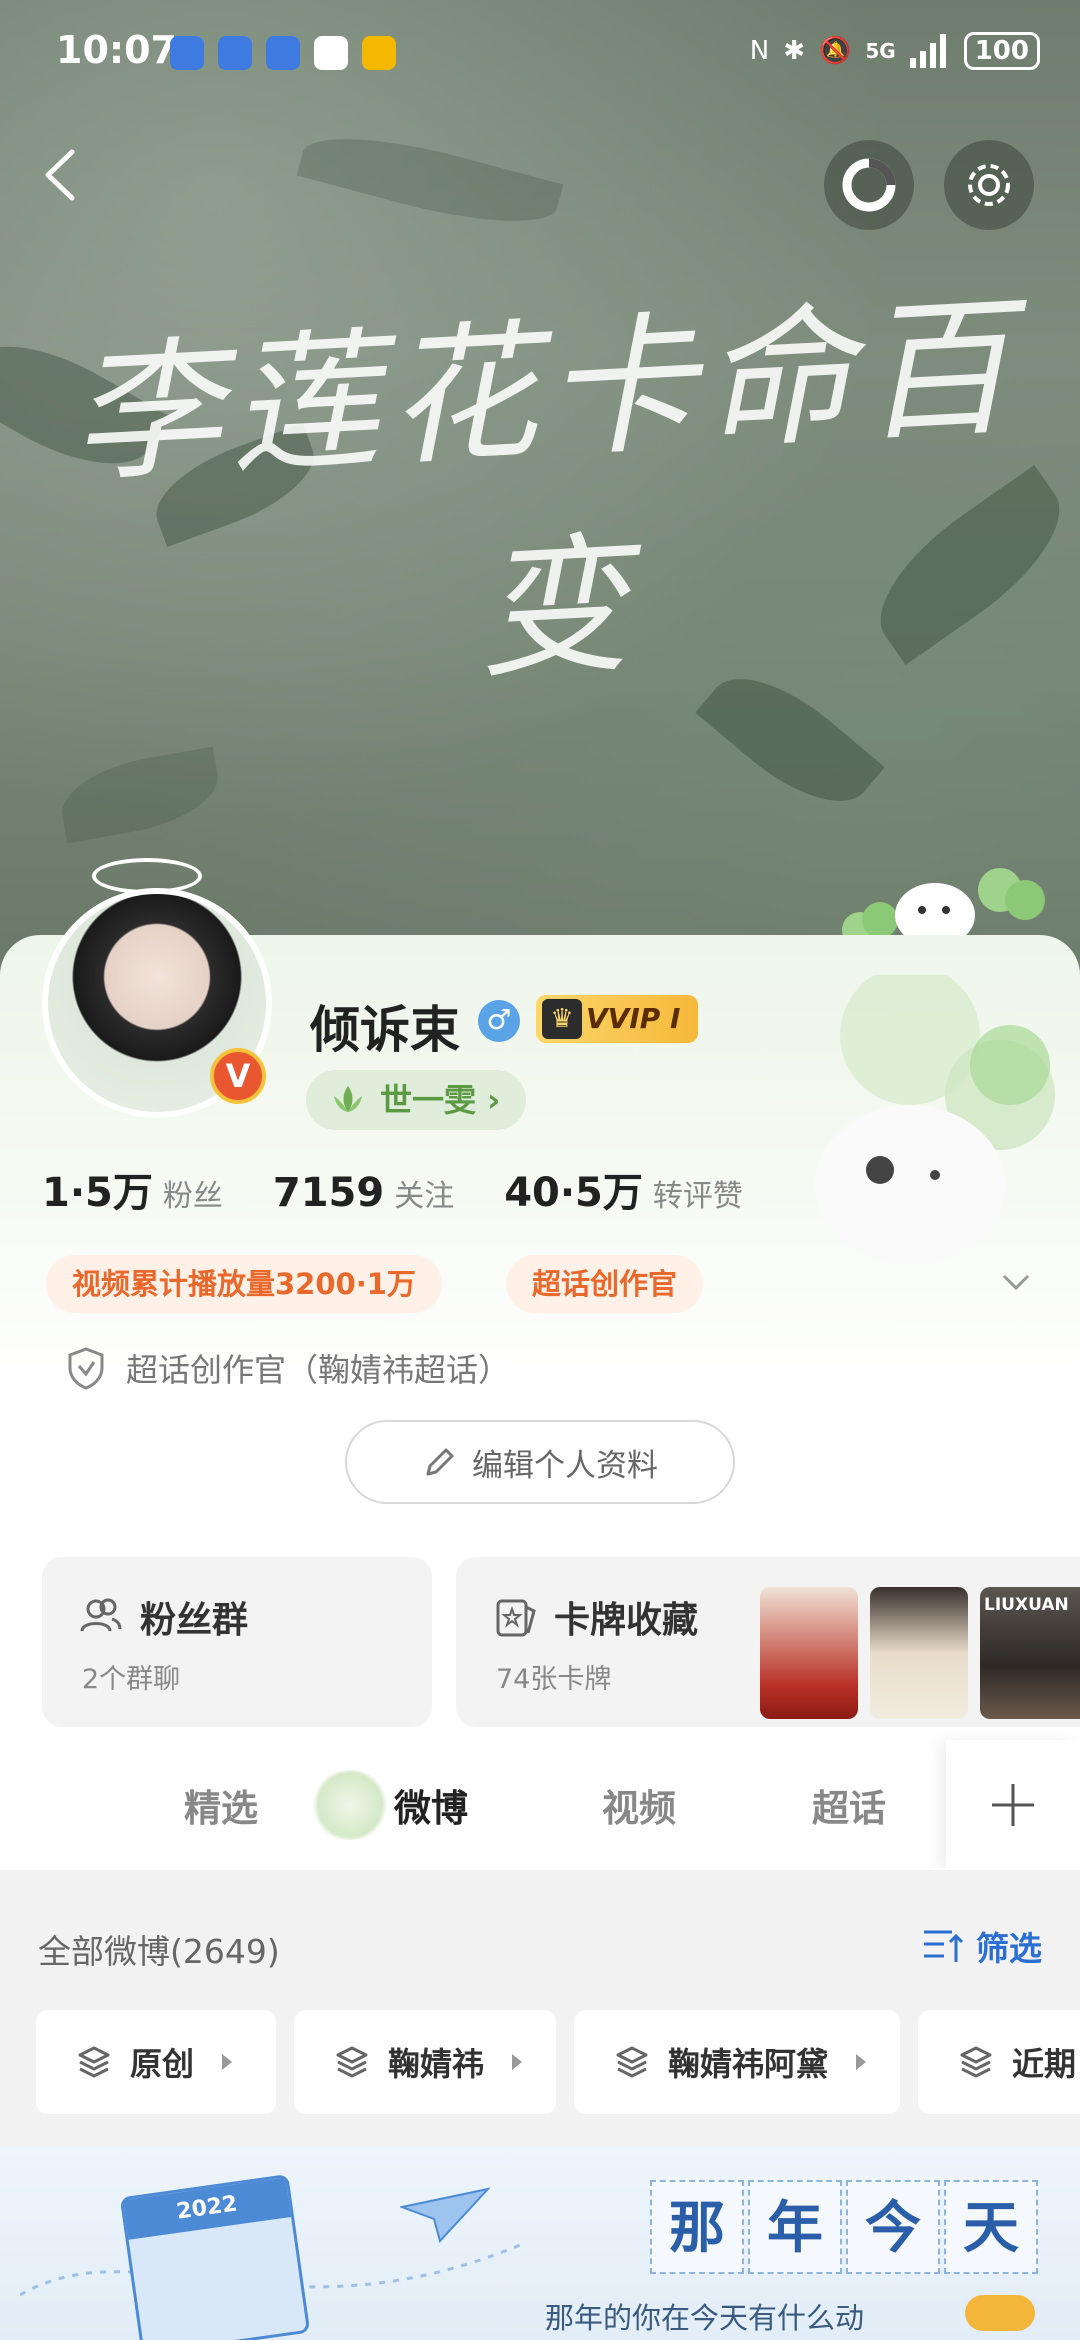 The width and height of the screenshot is (1080, 2340). Describe the element at coordinates (60, 175) in the screenshot. I see `chevron-left-icon` at that location.